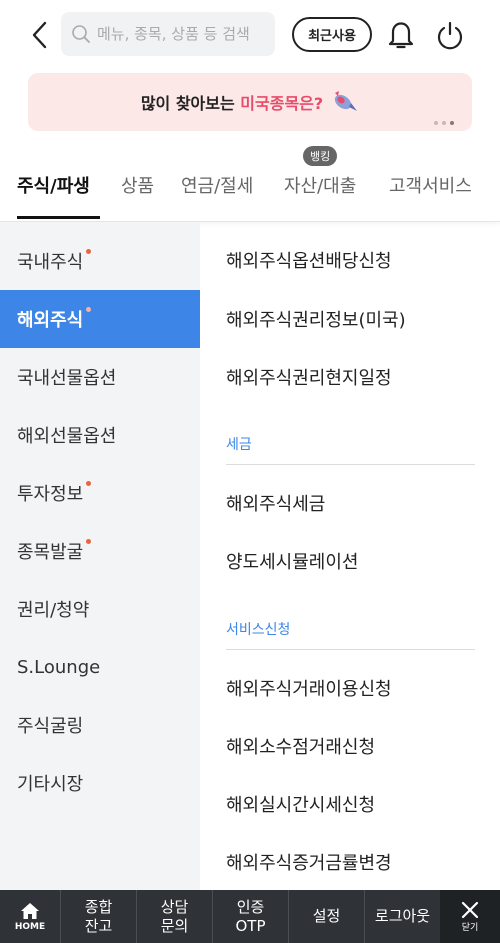 The width and height of the screenshot is (500, 943). Describe the element at coordinates (58, 217) in the screenshot. I see `active-tab-underline` at that location.